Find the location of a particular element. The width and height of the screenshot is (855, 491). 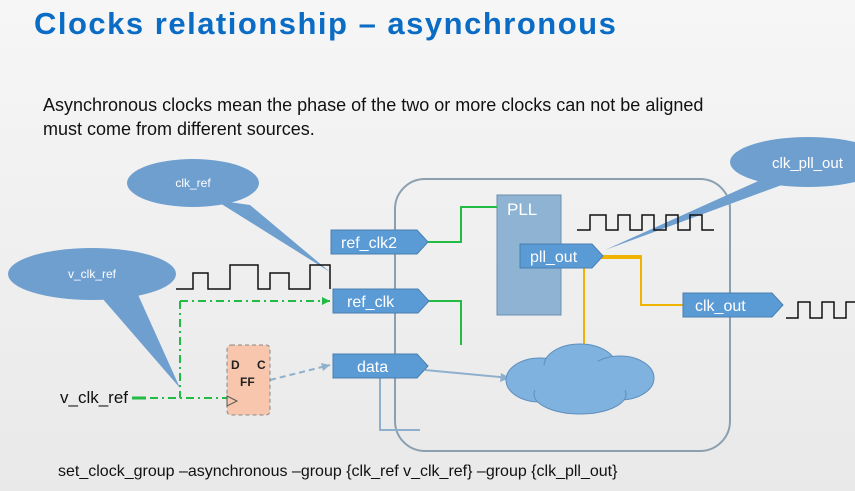

waveform-output is located at coordinates (820, 310).